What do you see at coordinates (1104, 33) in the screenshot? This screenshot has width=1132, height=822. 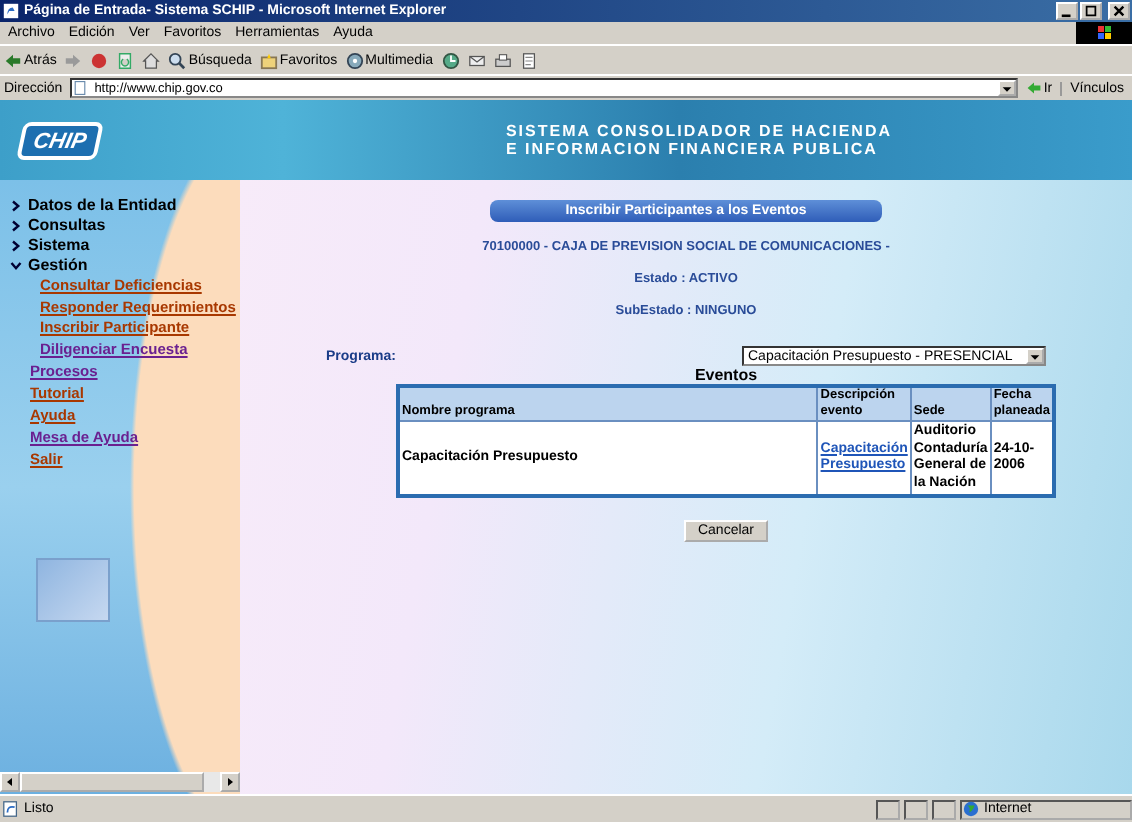 I see `windows-logo-icon` at bounding box center [1104, 33].